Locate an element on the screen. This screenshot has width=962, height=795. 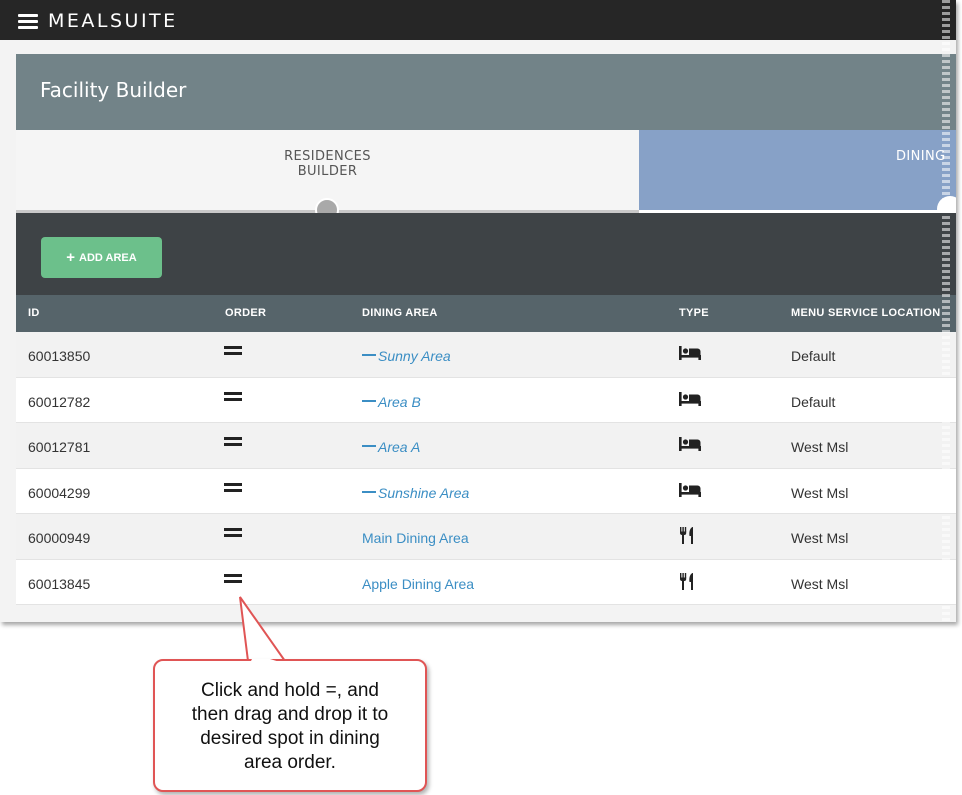
hamburger-menu-icon is located at coordinates (28, 22).